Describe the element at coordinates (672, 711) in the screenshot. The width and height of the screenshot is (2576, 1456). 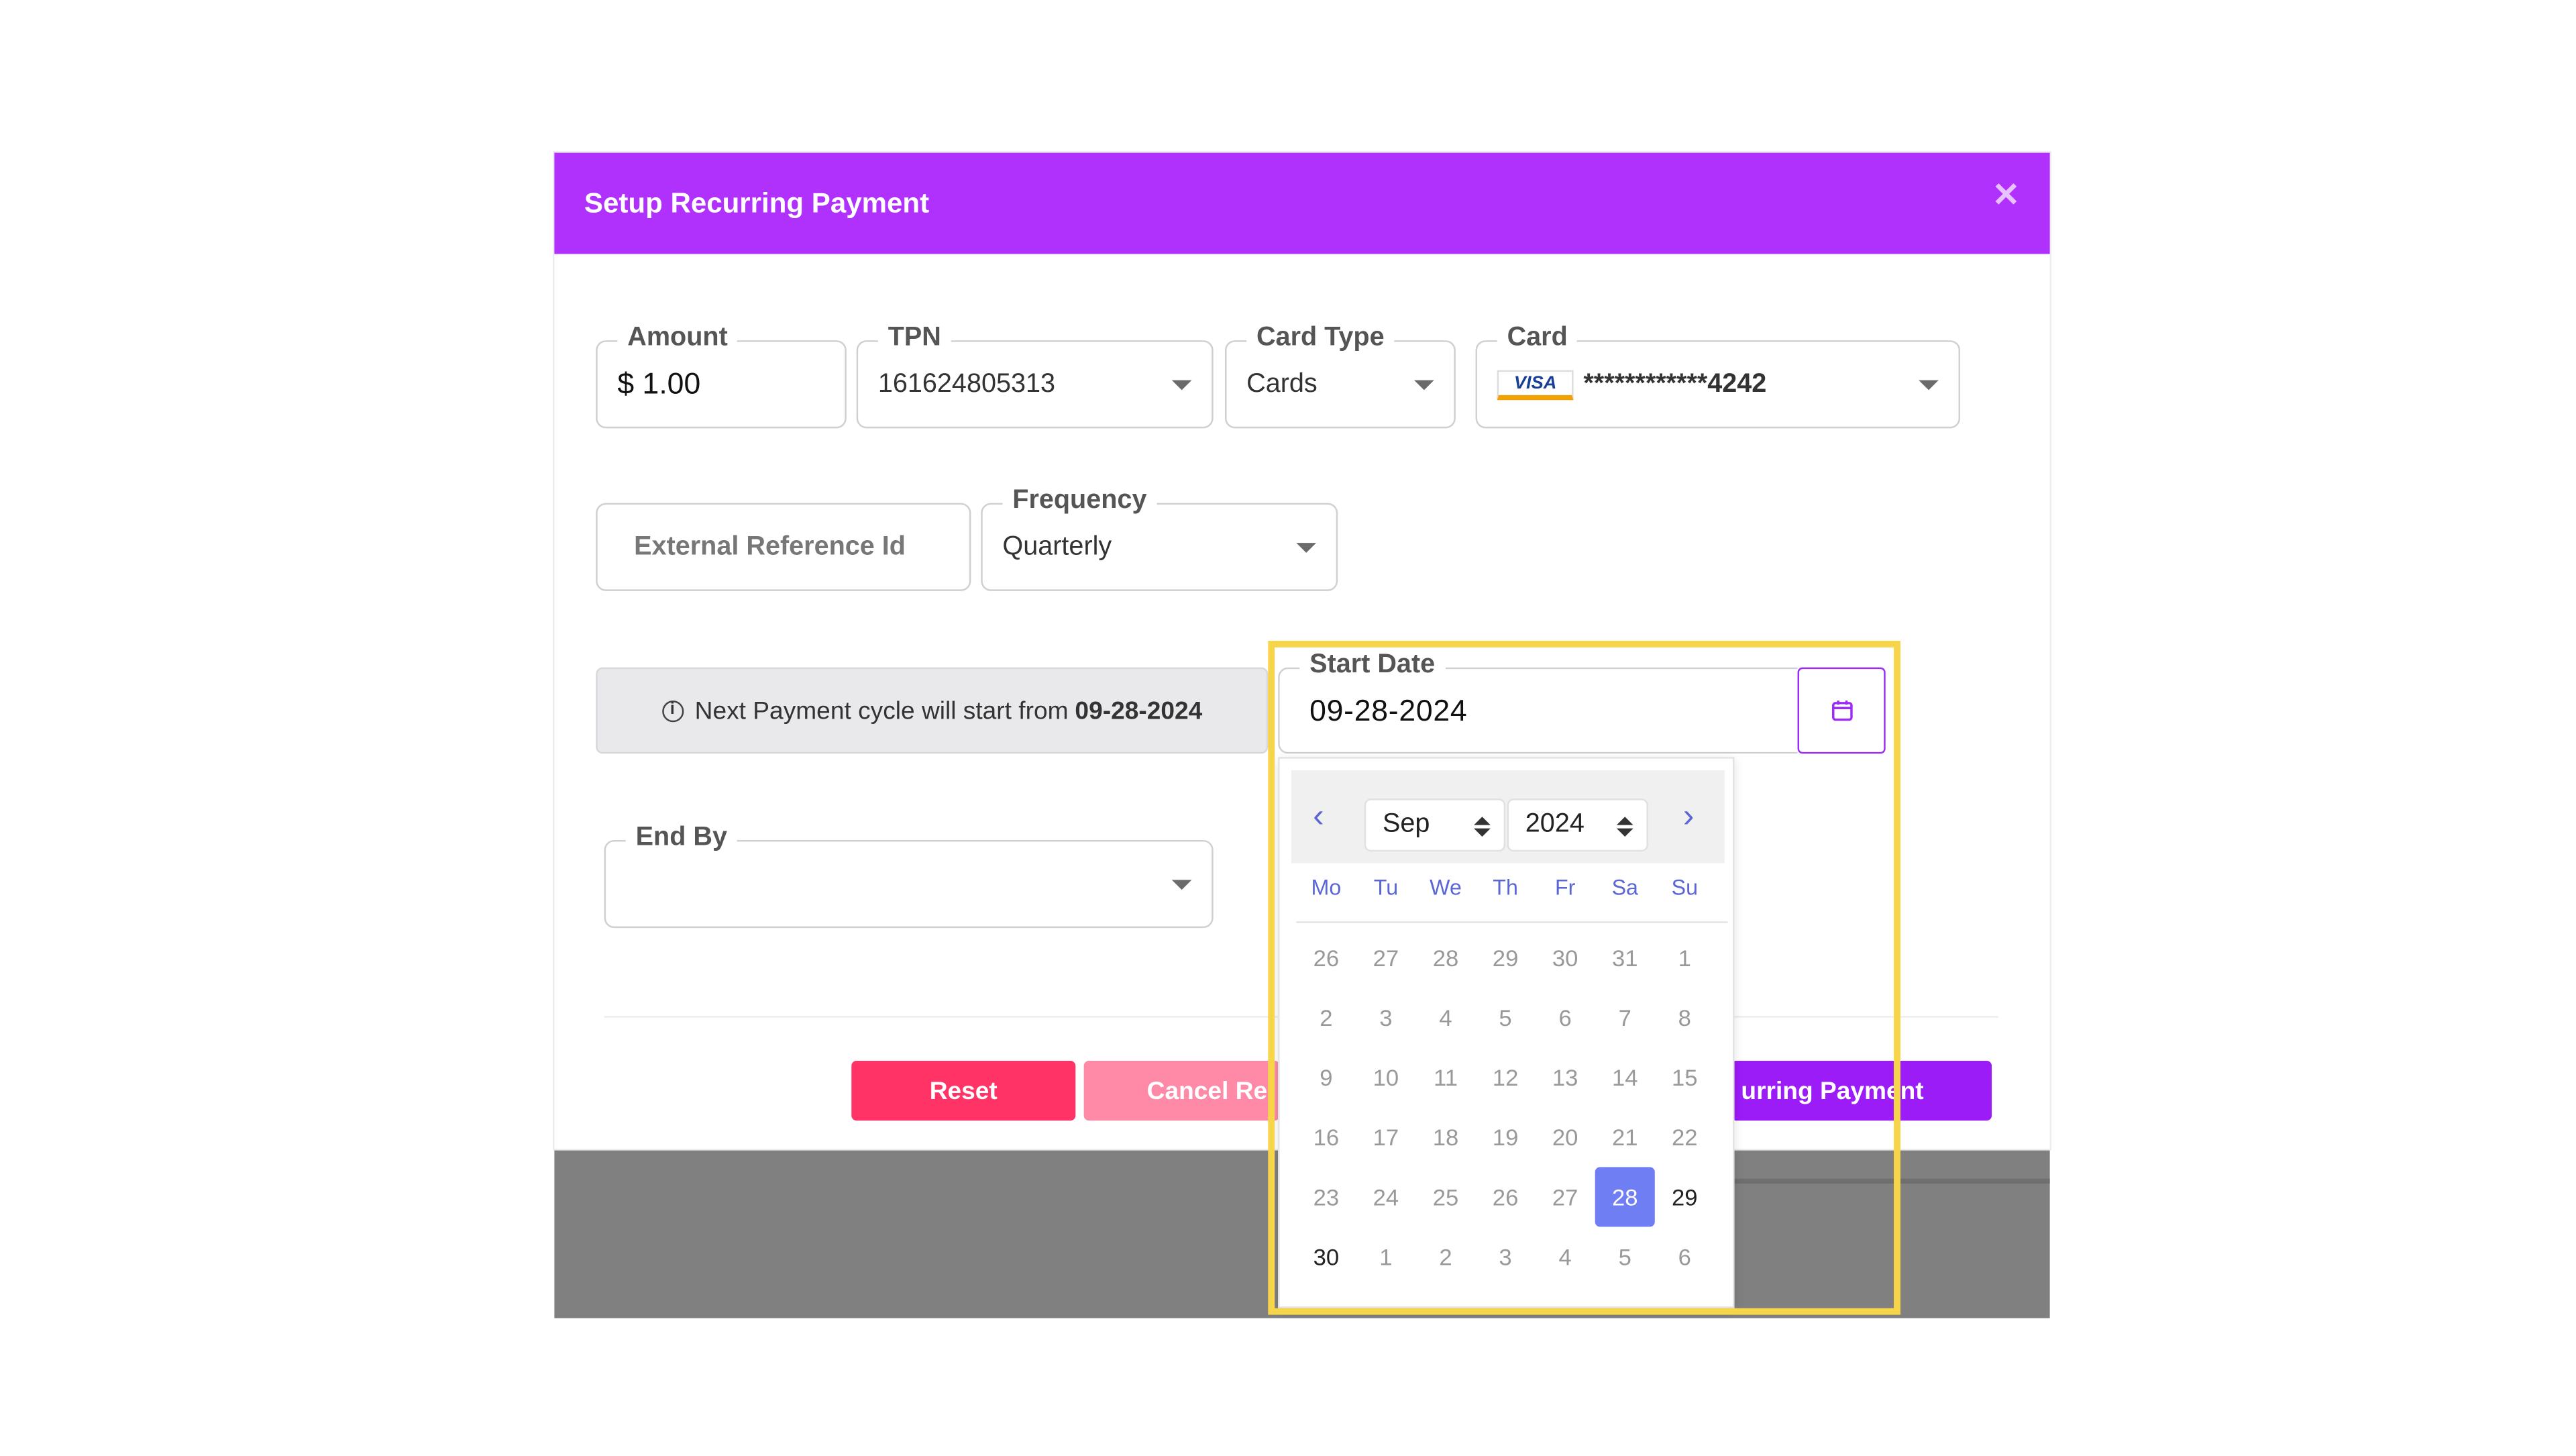
I see `info-icon: i` at that location.